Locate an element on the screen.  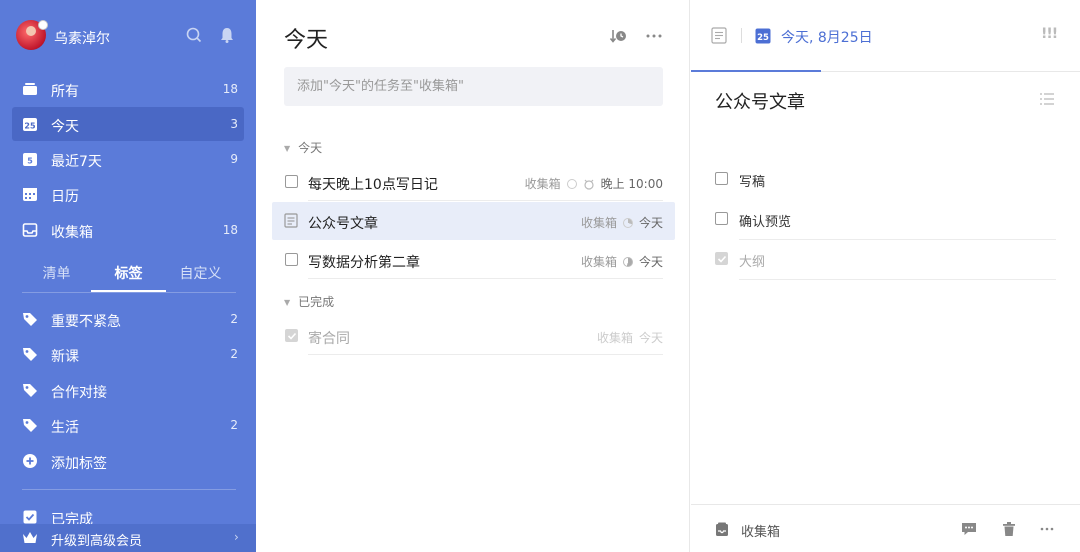
checklist-toggle-icon is located at coordinates (1047, 99).